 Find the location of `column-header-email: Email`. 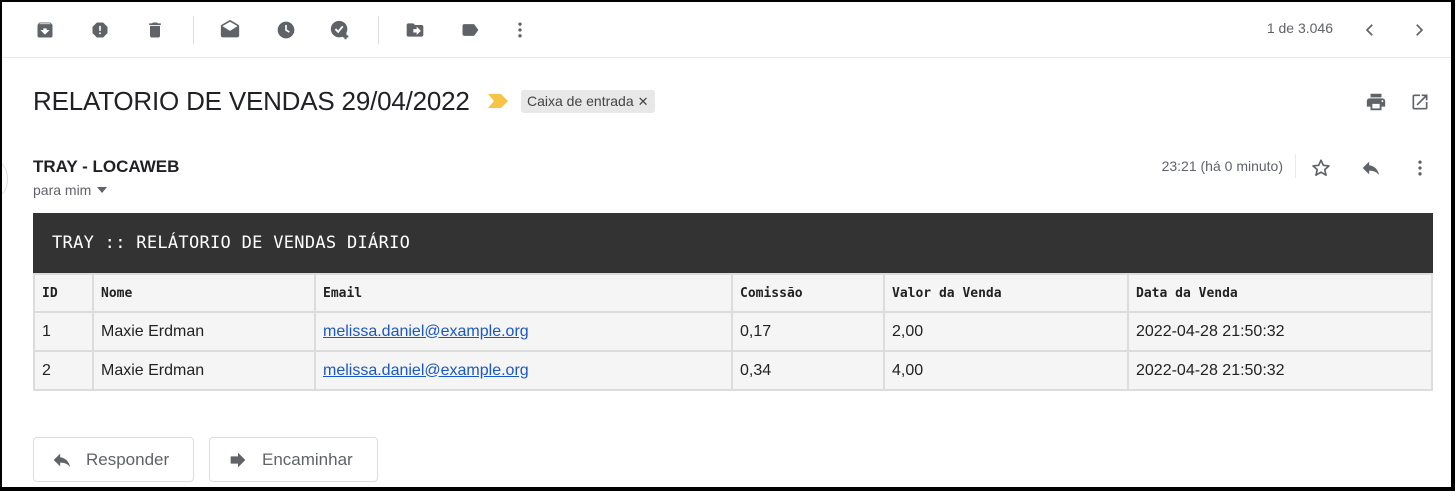

column-header-email: Email is located at coordinates (523, 293).